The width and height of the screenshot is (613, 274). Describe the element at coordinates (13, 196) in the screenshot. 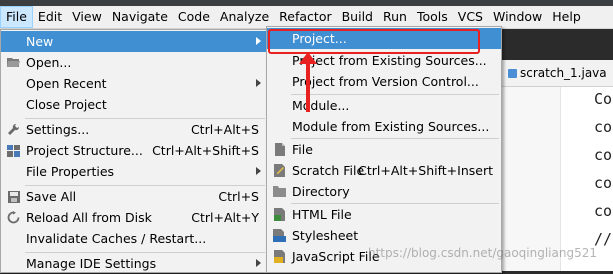

I see `save-icon` at that location.